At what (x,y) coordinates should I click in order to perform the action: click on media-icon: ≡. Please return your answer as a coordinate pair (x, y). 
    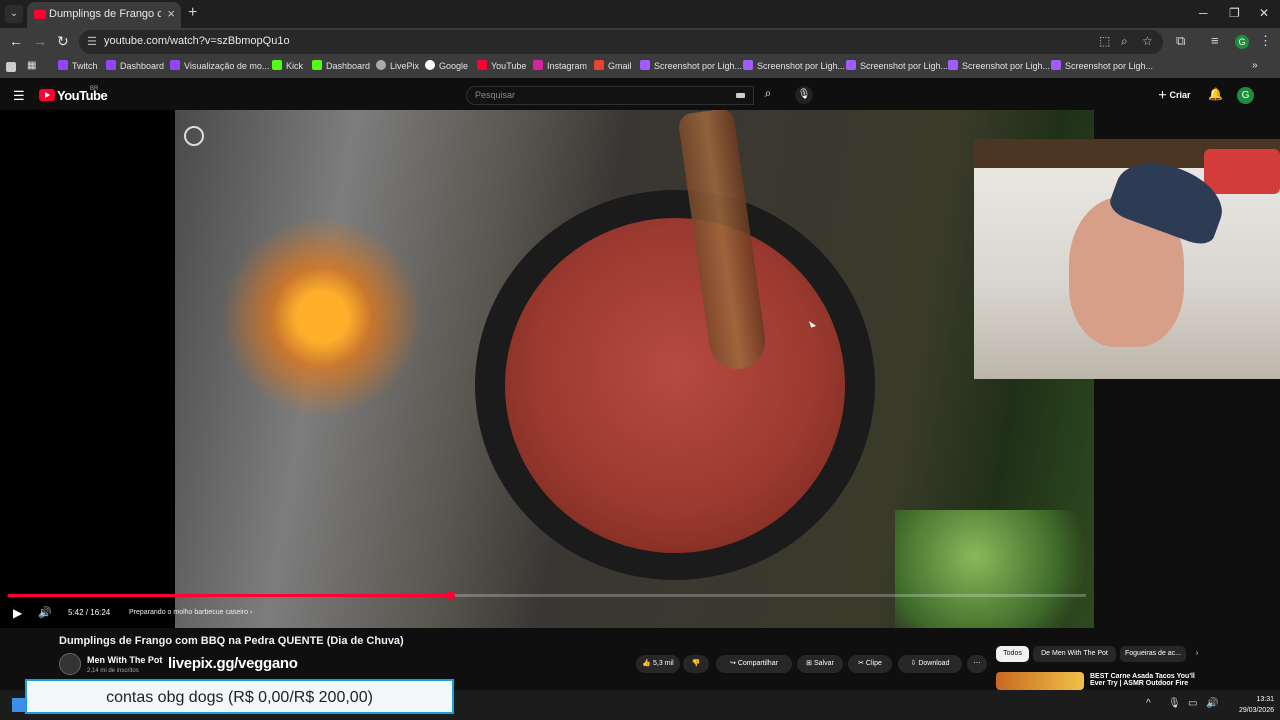
    Looking at the image, I should click on (1215, 40).